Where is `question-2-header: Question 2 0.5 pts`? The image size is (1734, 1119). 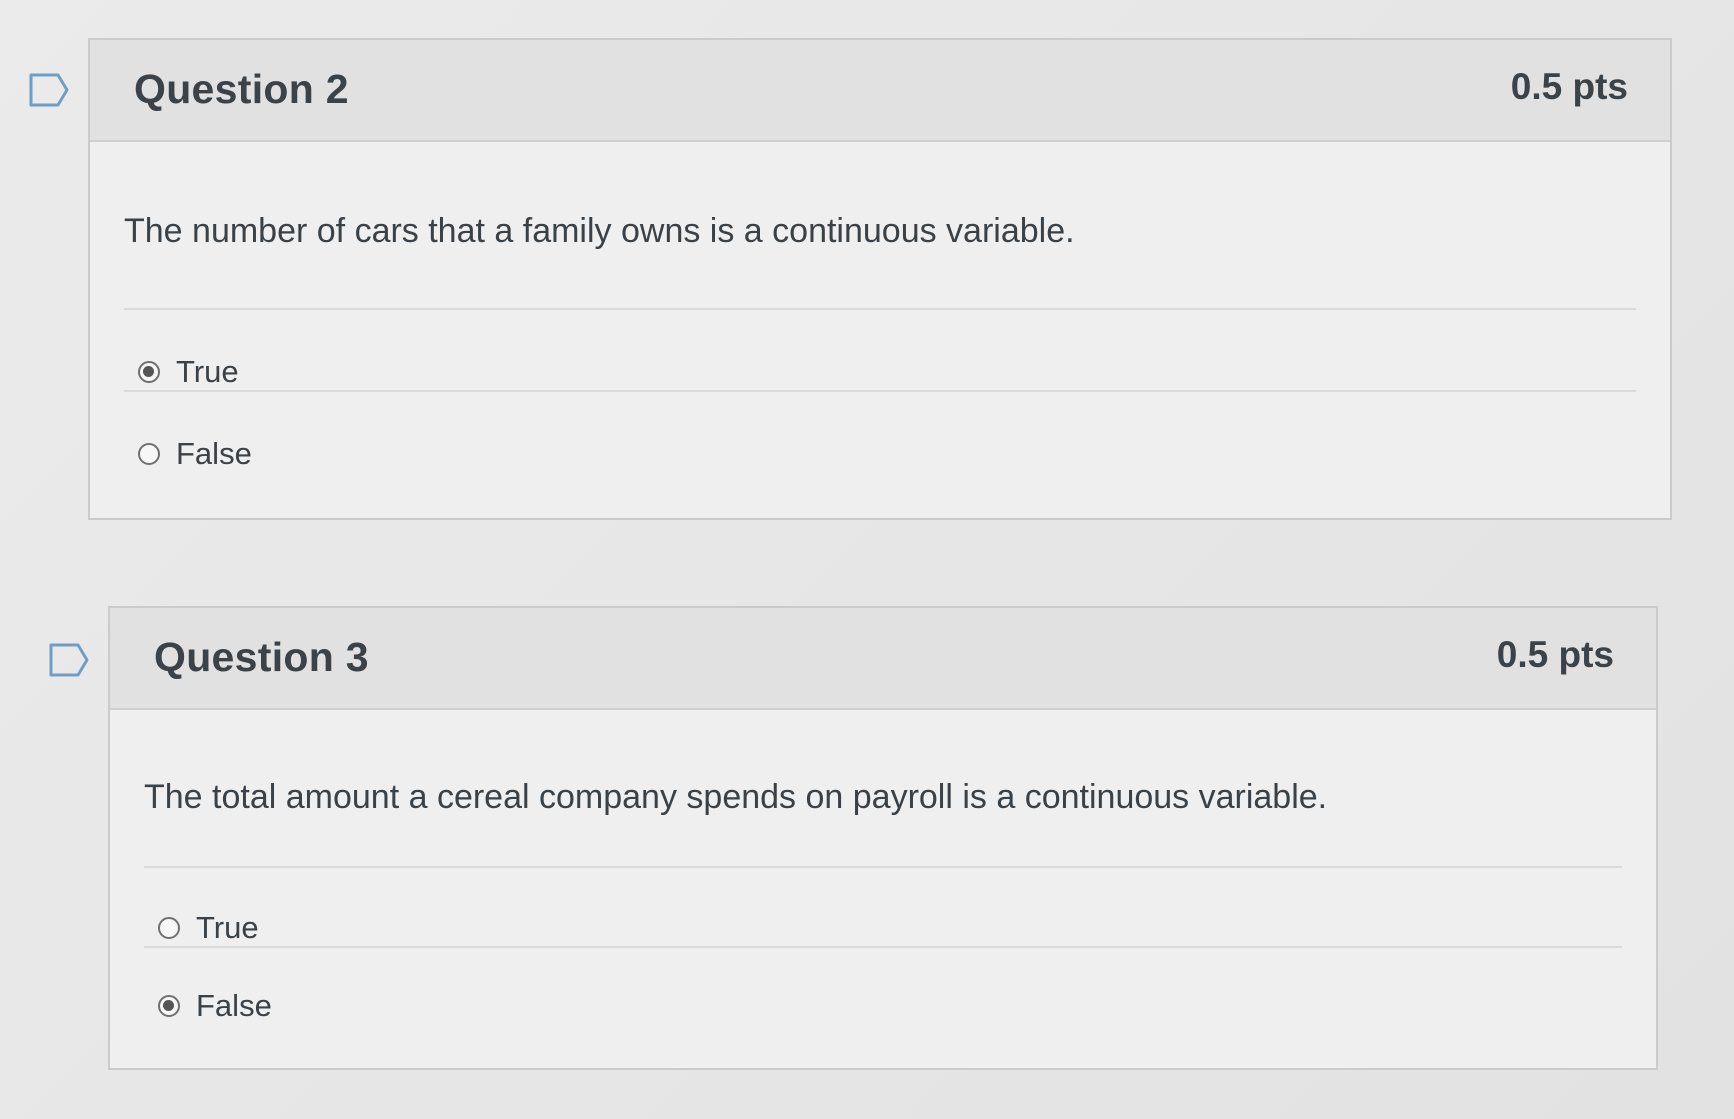 question-2-header: Question 2 0.5 pts is located at coordinates (880, 91).